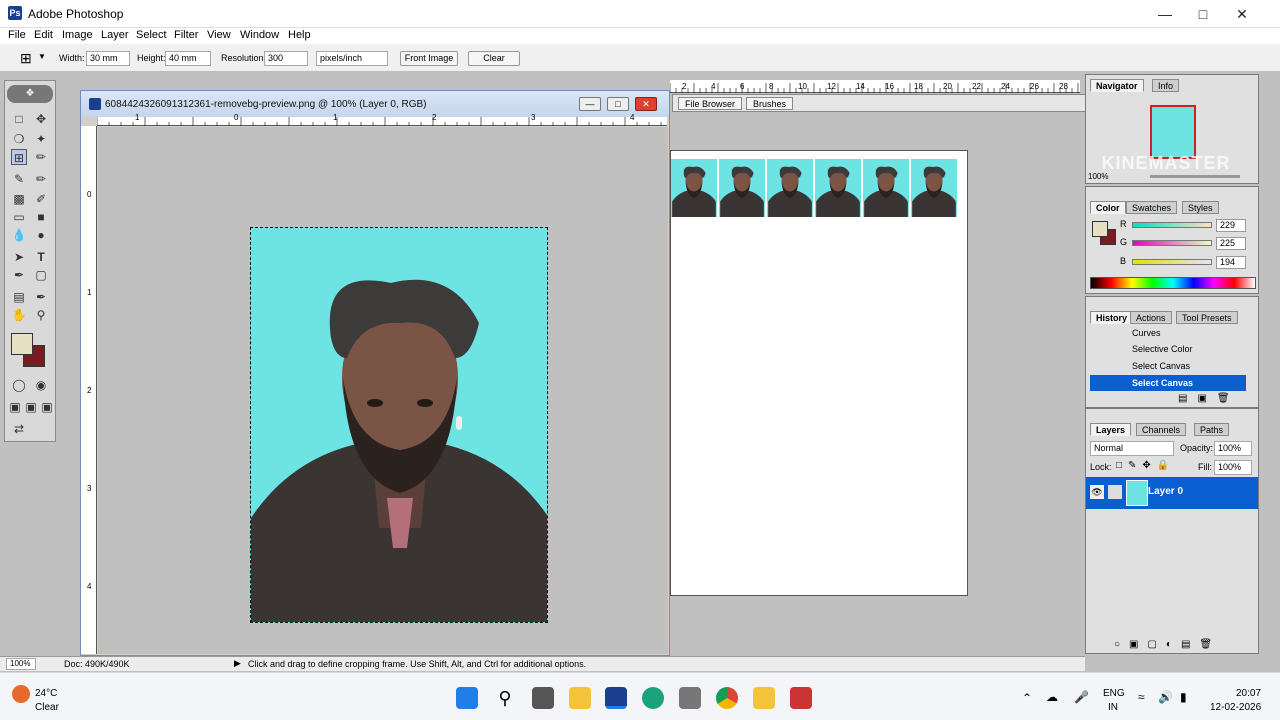 The width and height of the screenshot is (1280, 720). What do you see at coordinates (43, 35) in the screenshot?
I see `menu-edit: Edit` at bounding box center [43, 35].